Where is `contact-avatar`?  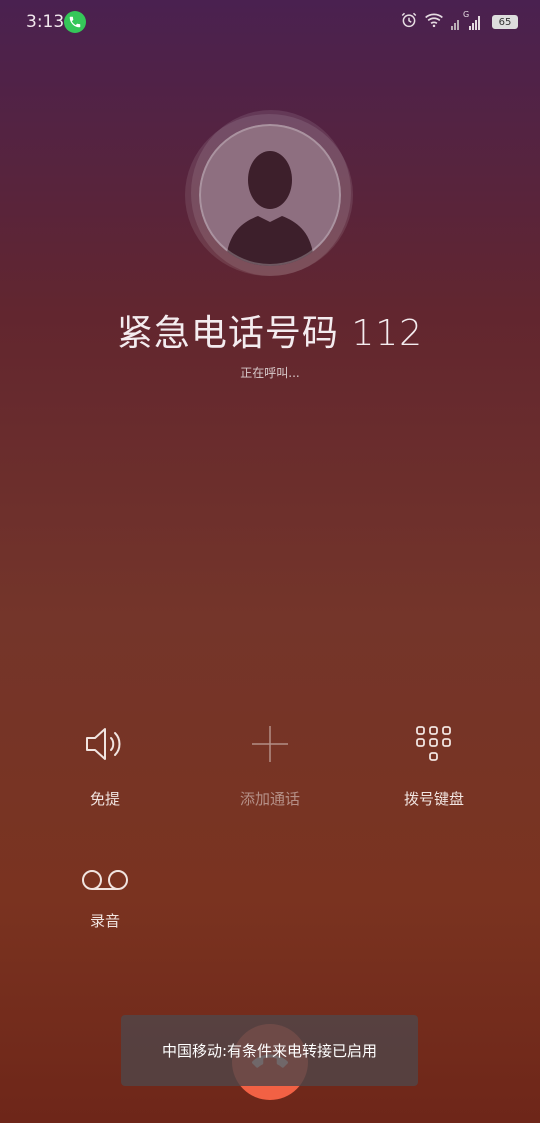
contact-avatar is located at coordinates (270, 195).